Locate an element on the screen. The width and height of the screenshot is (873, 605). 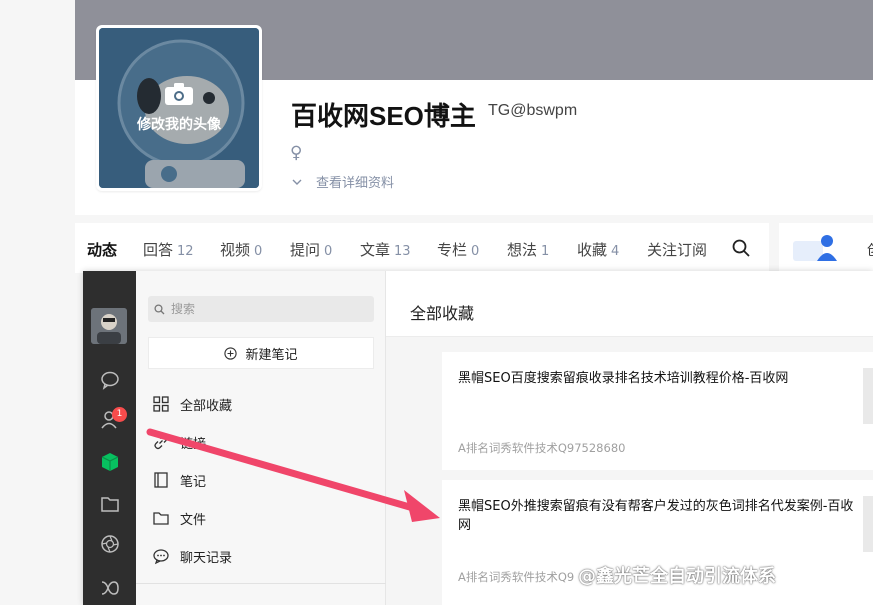
camera-icon is located at coordinates (179, 94).